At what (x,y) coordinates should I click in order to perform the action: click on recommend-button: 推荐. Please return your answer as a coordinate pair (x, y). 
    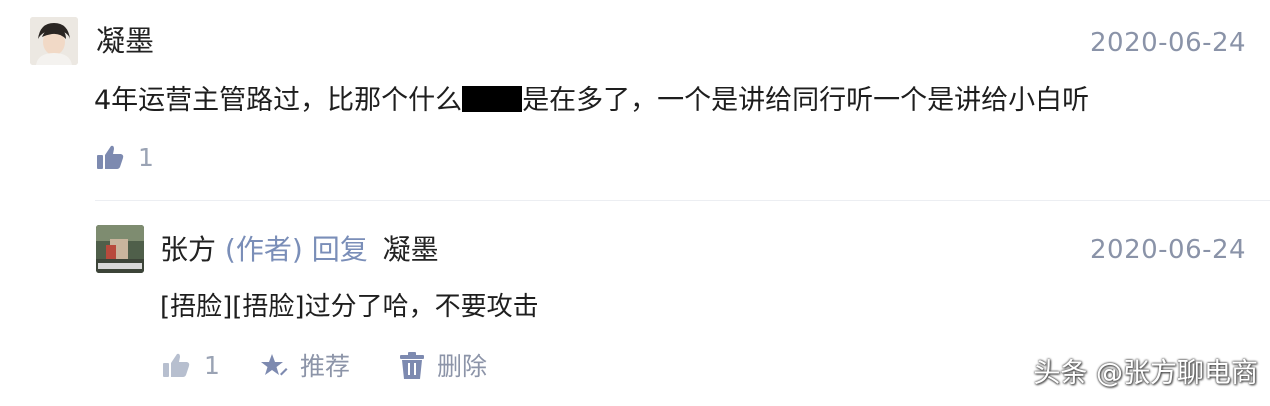
    Looking at the image, I should click on (305, 366).